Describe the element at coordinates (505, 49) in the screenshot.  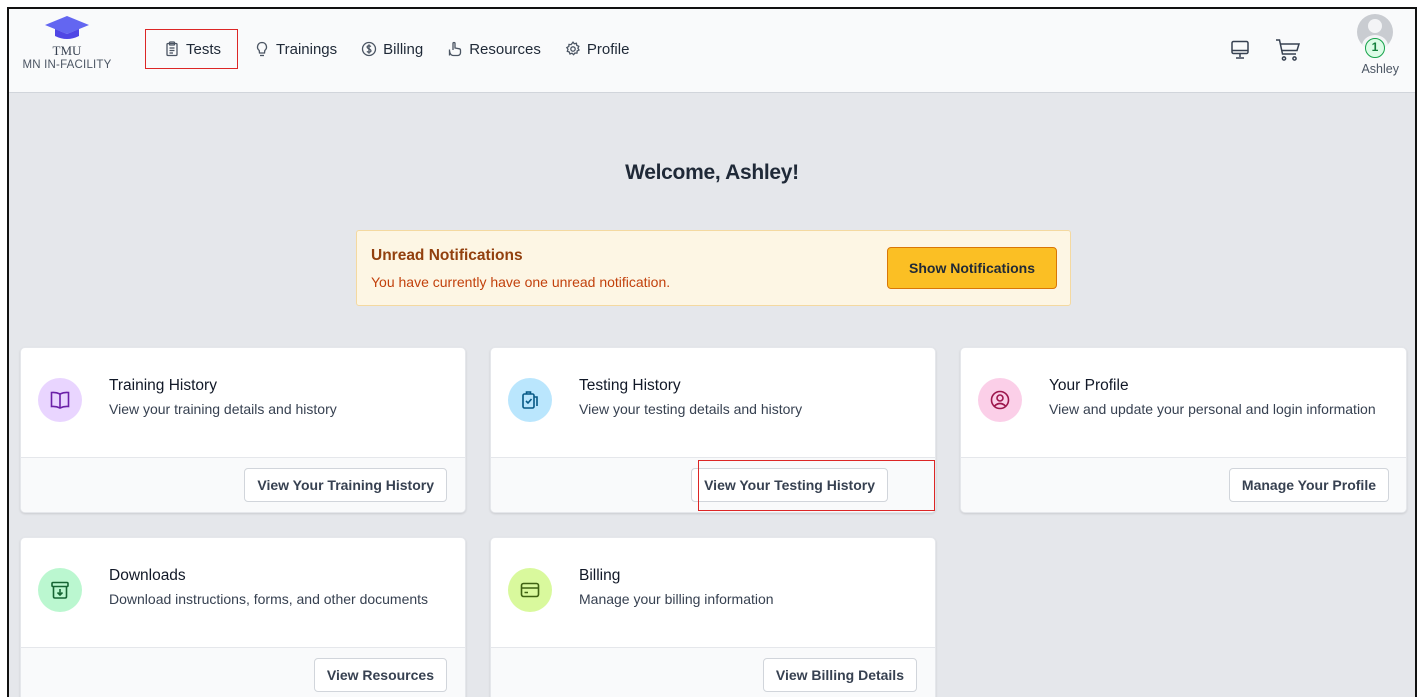
I see `nav-resources-label: Resources` at that location.